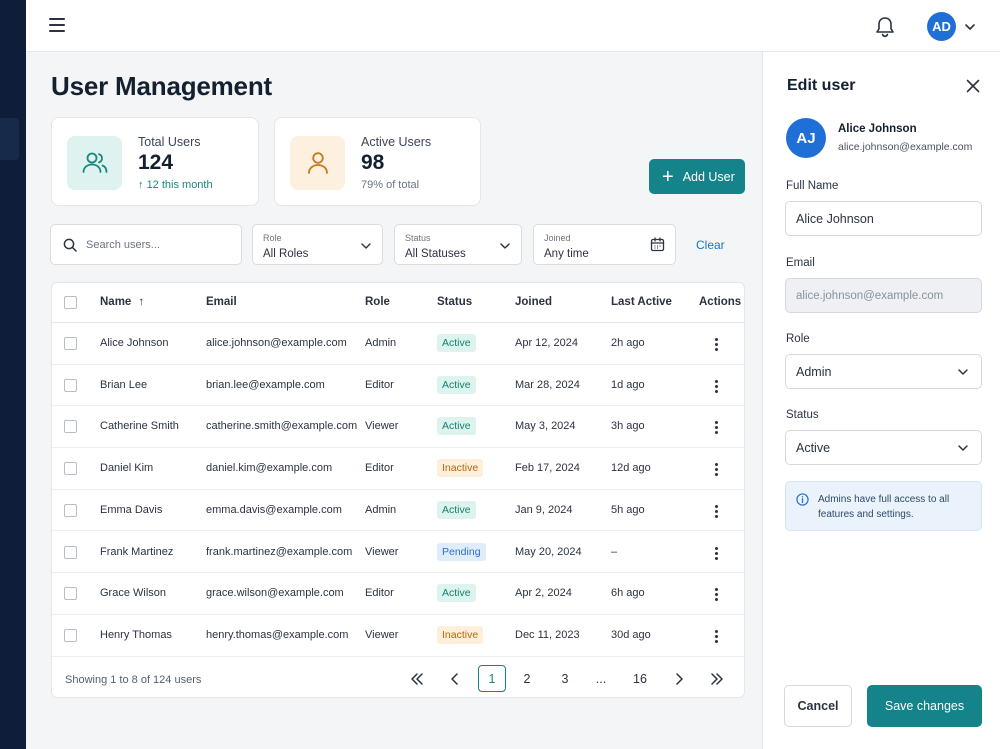  Describe the element at coordinates (276, 343) in the screenshot. I see `cell-email: alice.johnson@example.com` at that location.